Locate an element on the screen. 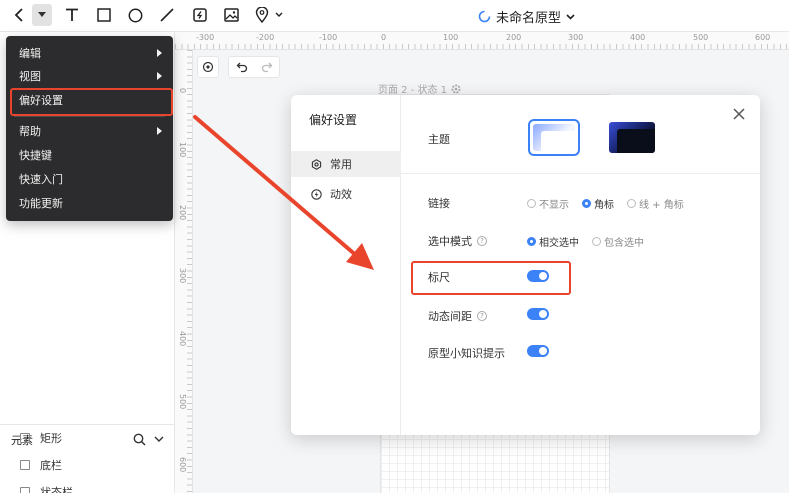 This screenshot has height=493, width=789. radio-label: 角标 is located at coordinates (604, 205).